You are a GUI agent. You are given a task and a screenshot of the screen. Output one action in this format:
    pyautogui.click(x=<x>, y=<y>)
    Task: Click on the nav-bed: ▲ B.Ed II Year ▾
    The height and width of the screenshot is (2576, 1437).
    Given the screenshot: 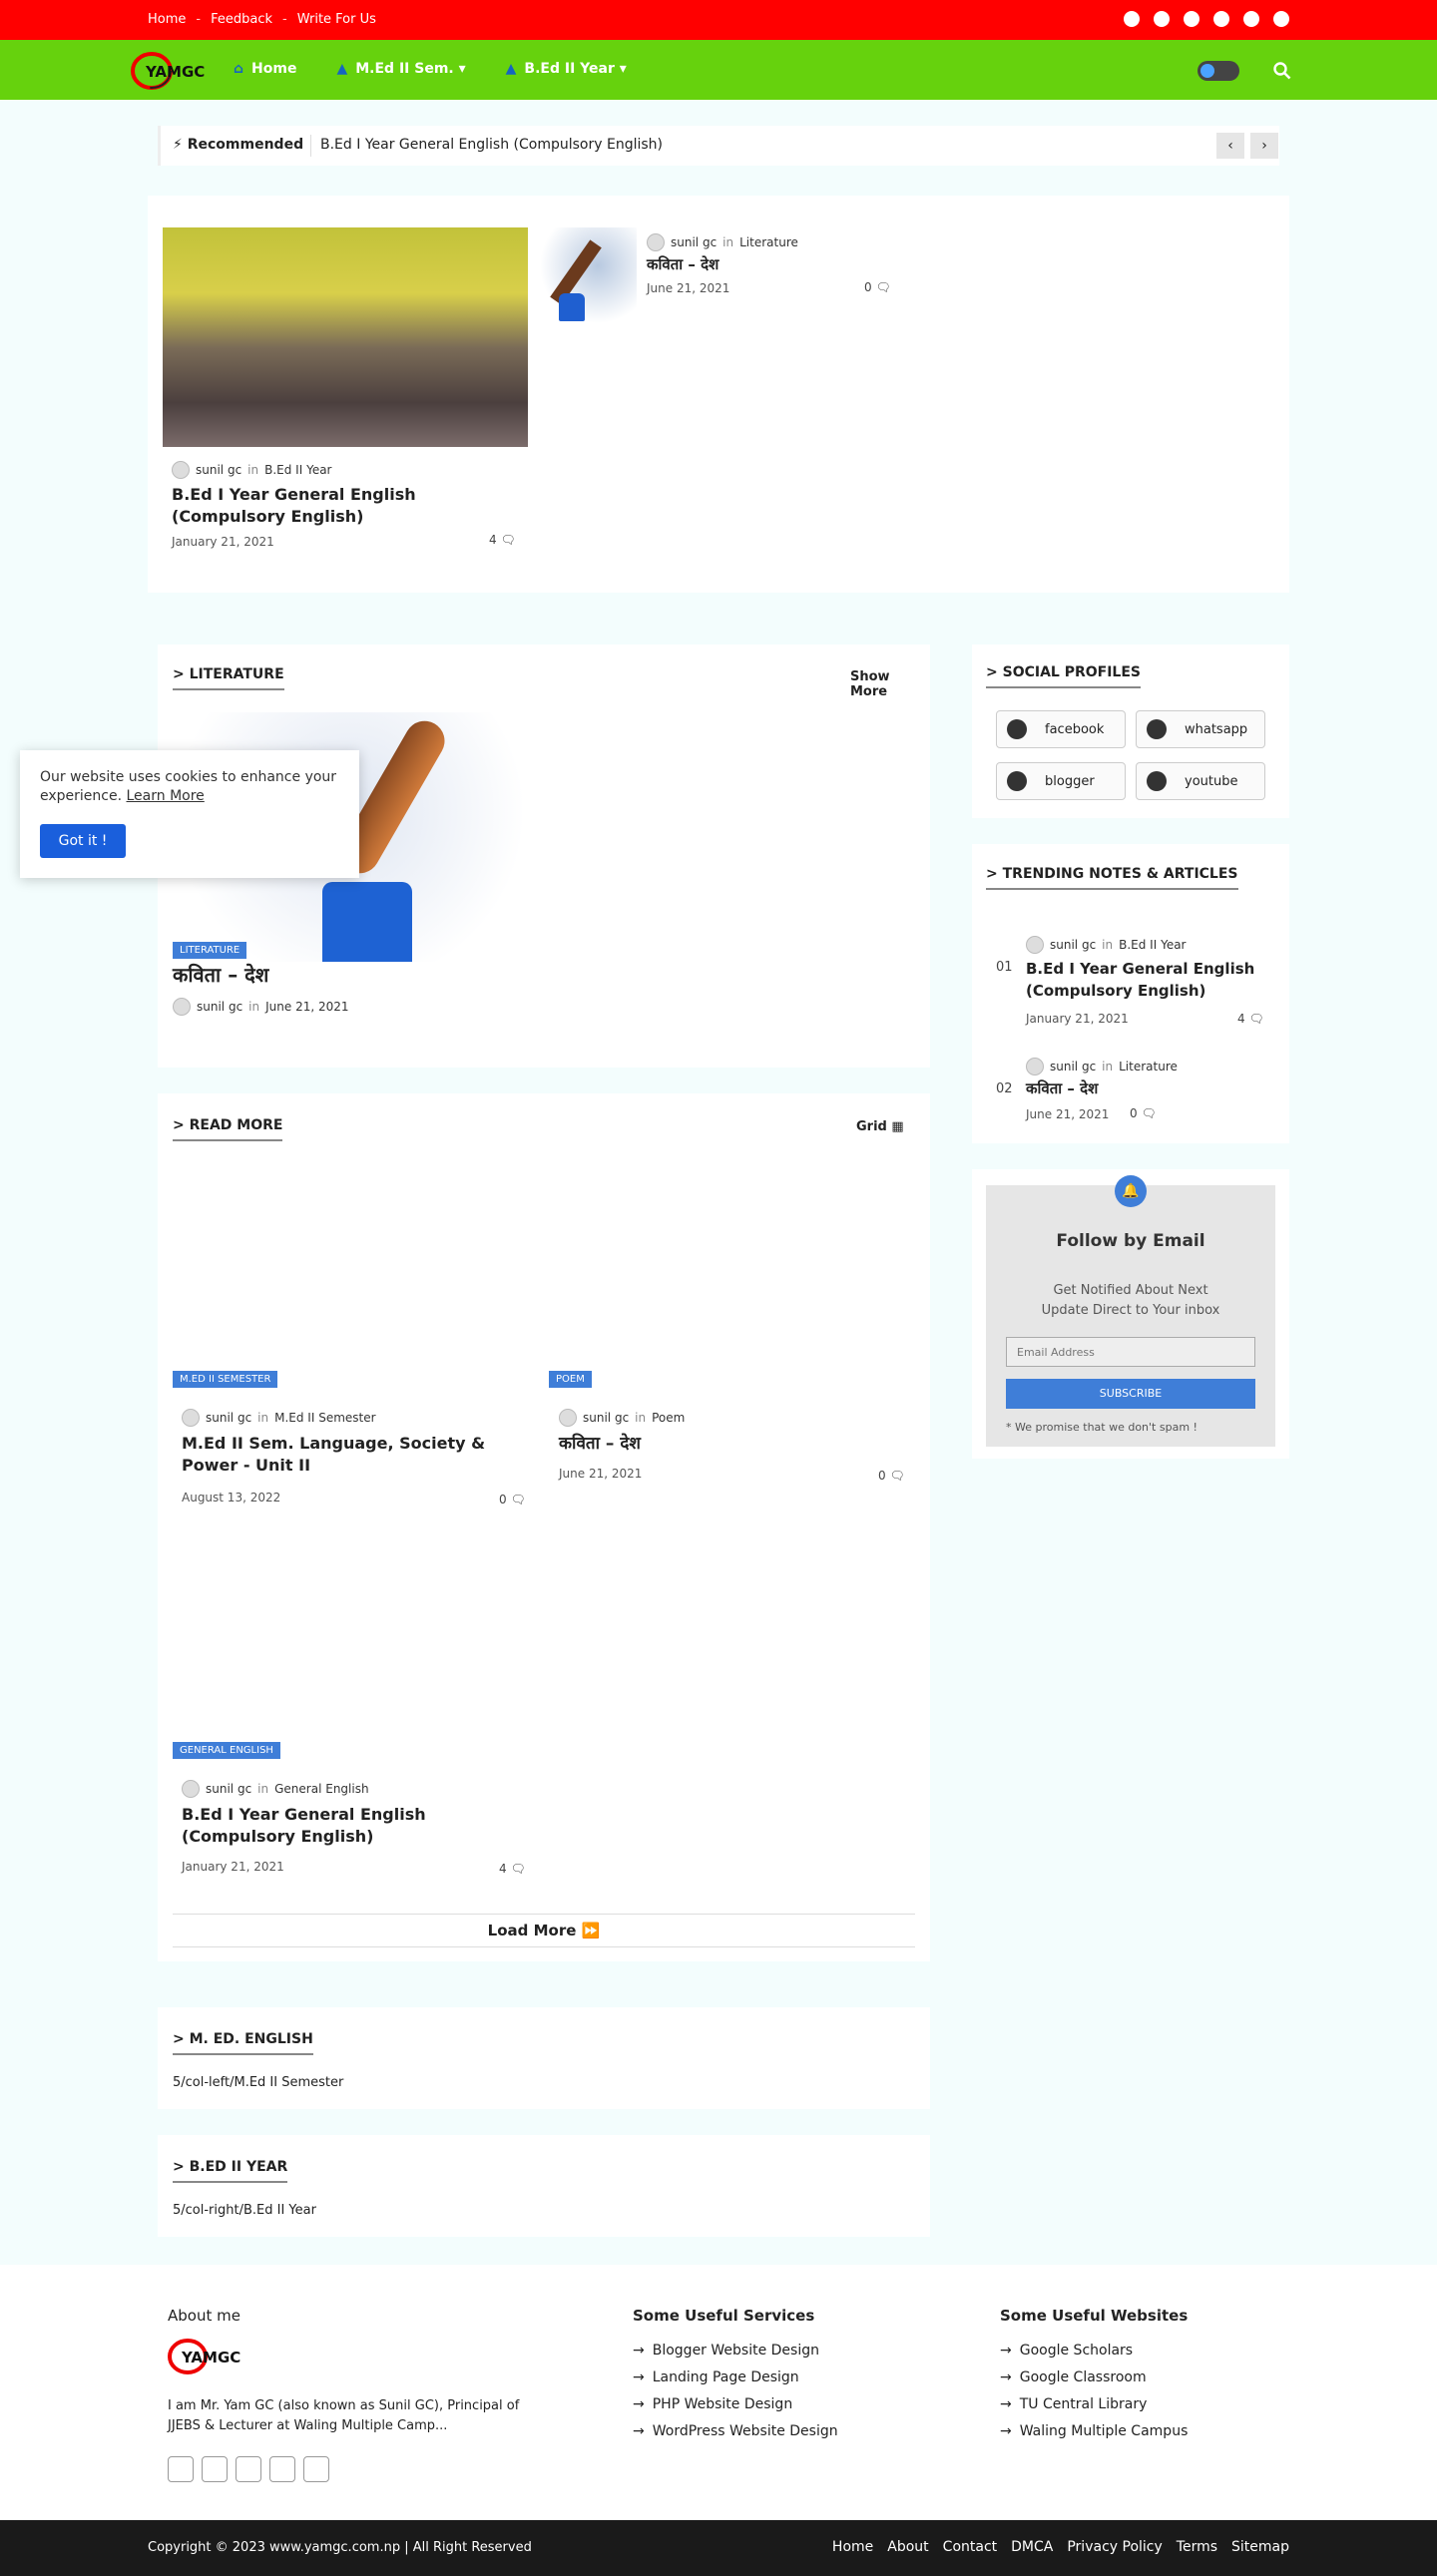 What is the action you would take?
    pyautogui.click(x=566, y=69)
    